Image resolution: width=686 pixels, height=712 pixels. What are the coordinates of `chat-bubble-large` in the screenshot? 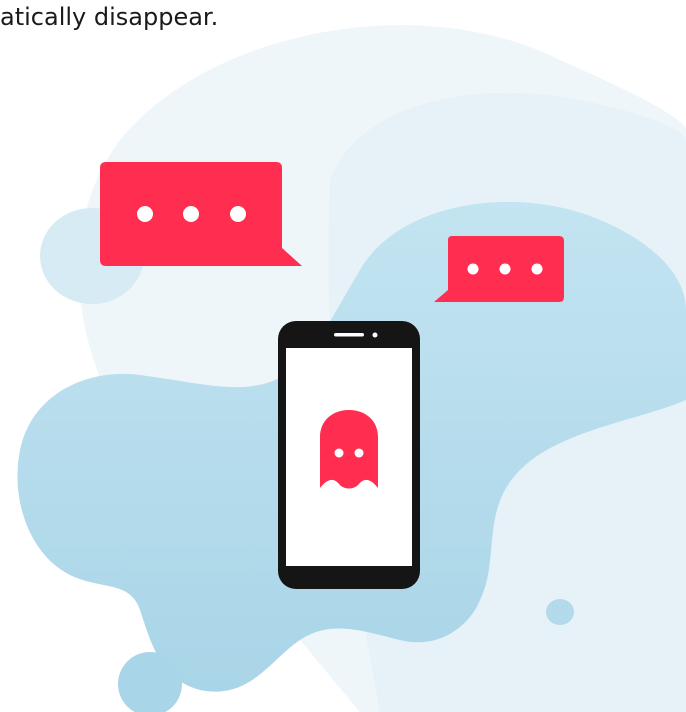 It's located at (201, 214).